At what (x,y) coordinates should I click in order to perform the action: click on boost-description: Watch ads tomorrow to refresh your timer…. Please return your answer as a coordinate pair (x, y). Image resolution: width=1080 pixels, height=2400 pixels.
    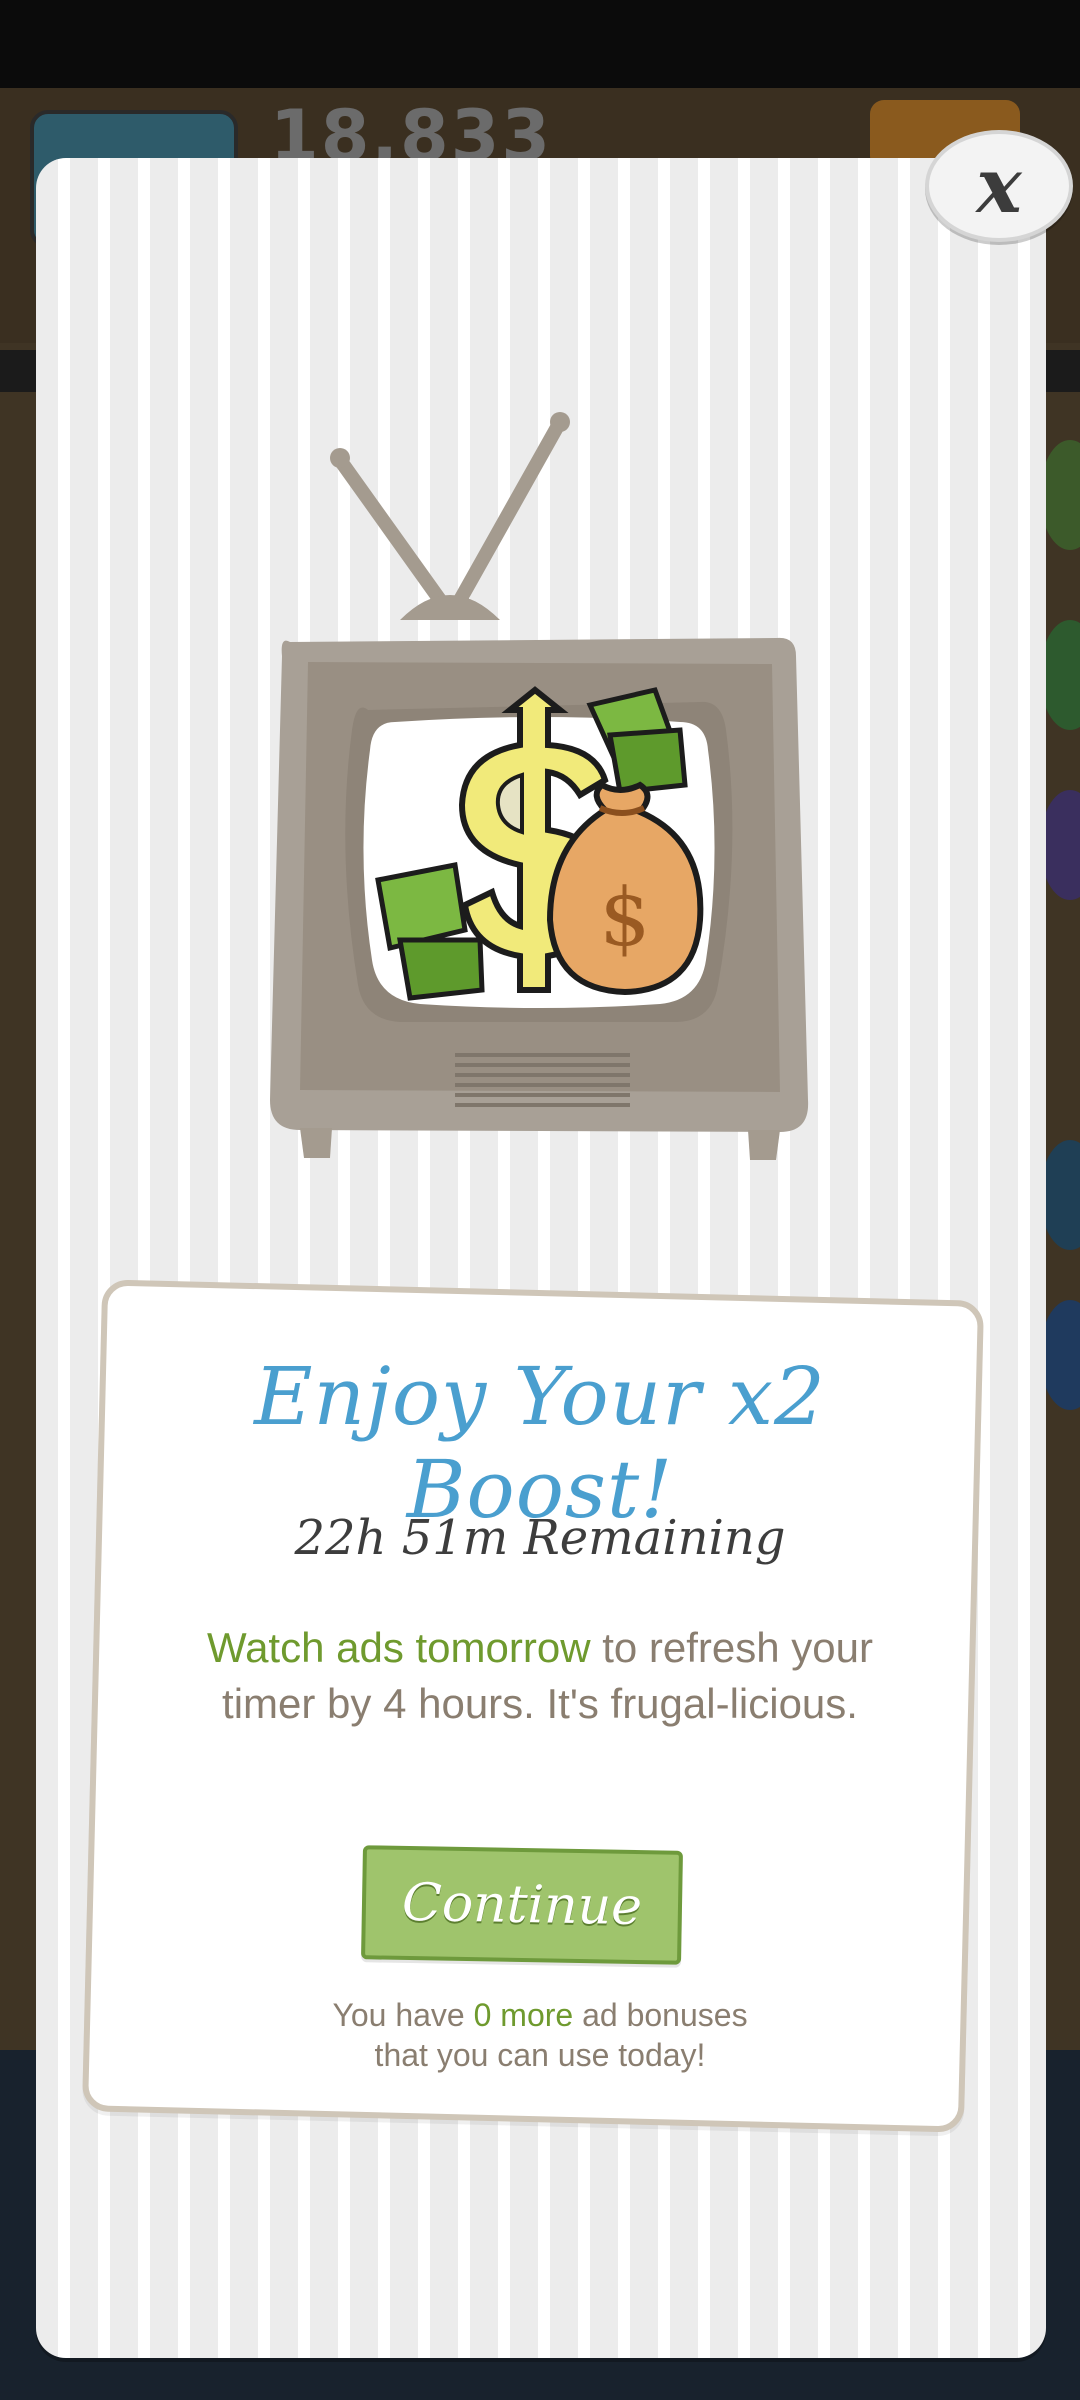
    Looking at the image, I should click on (540, 1676).